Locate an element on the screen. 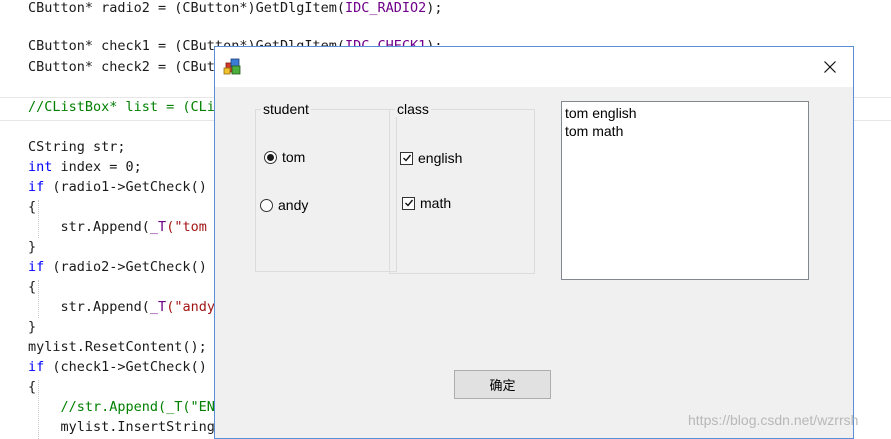 The width and height of the screenshot is (891, 439). dialog-titlebar is located at coordinates (534, 67).